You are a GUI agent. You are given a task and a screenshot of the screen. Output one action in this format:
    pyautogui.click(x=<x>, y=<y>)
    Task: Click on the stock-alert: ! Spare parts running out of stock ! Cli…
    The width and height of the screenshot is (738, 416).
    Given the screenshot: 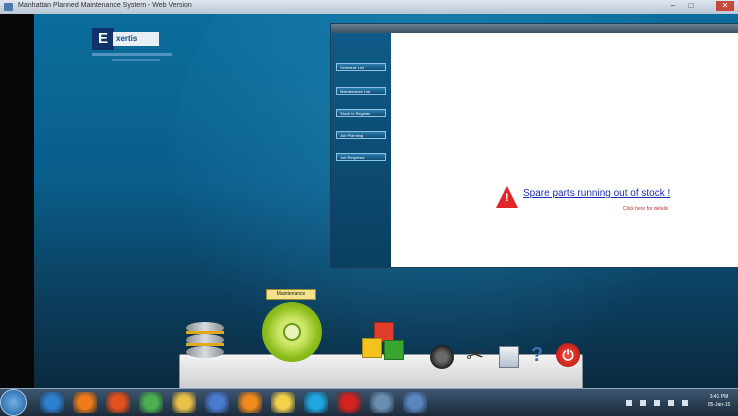 What is the action you would take?
    pyautogui.click(x=601, y=201)
    